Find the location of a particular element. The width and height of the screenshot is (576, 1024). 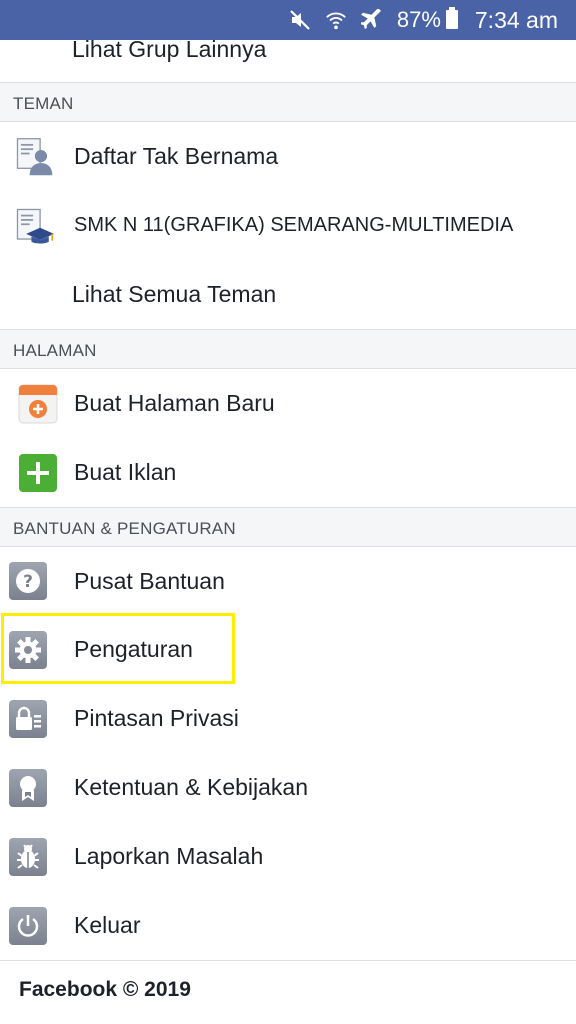

help-icon: ? is located at coordinates (28, 581).